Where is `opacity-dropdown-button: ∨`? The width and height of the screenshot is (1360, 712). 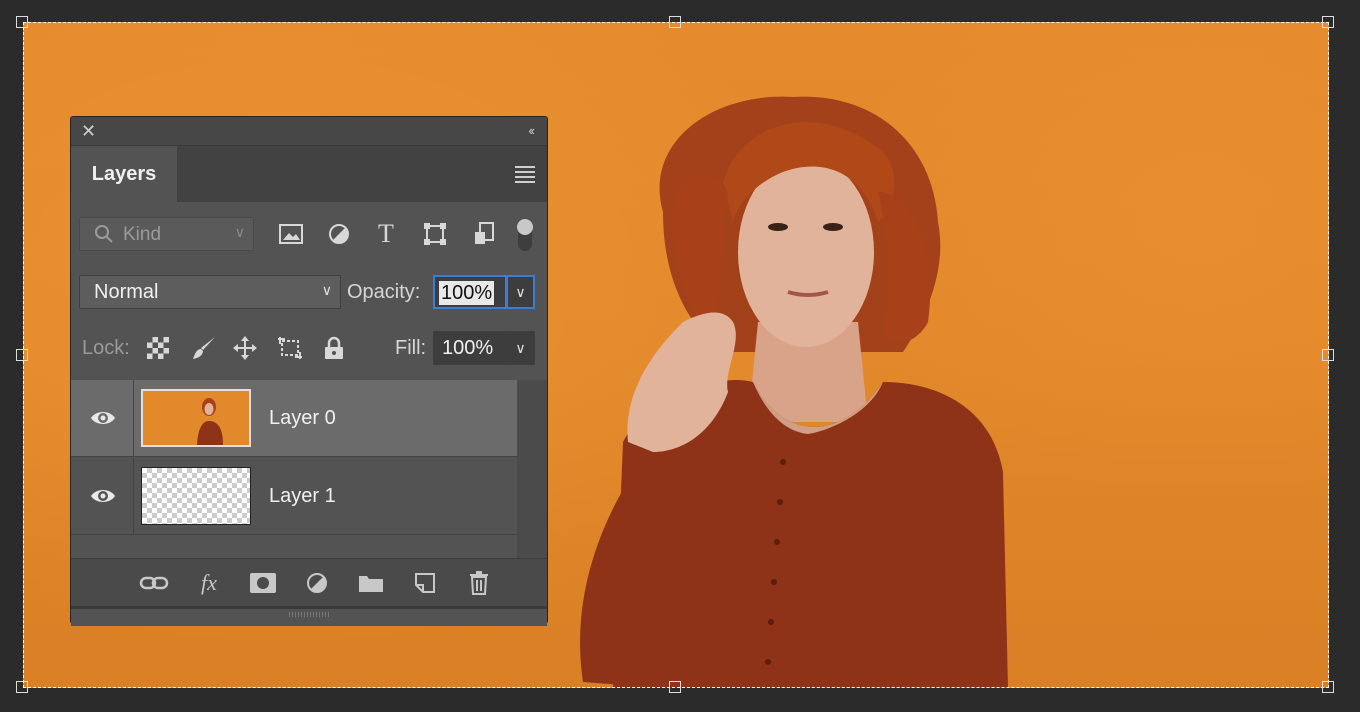
opacity-dropdown-button: ∨ is located at coordinates (520, 292).